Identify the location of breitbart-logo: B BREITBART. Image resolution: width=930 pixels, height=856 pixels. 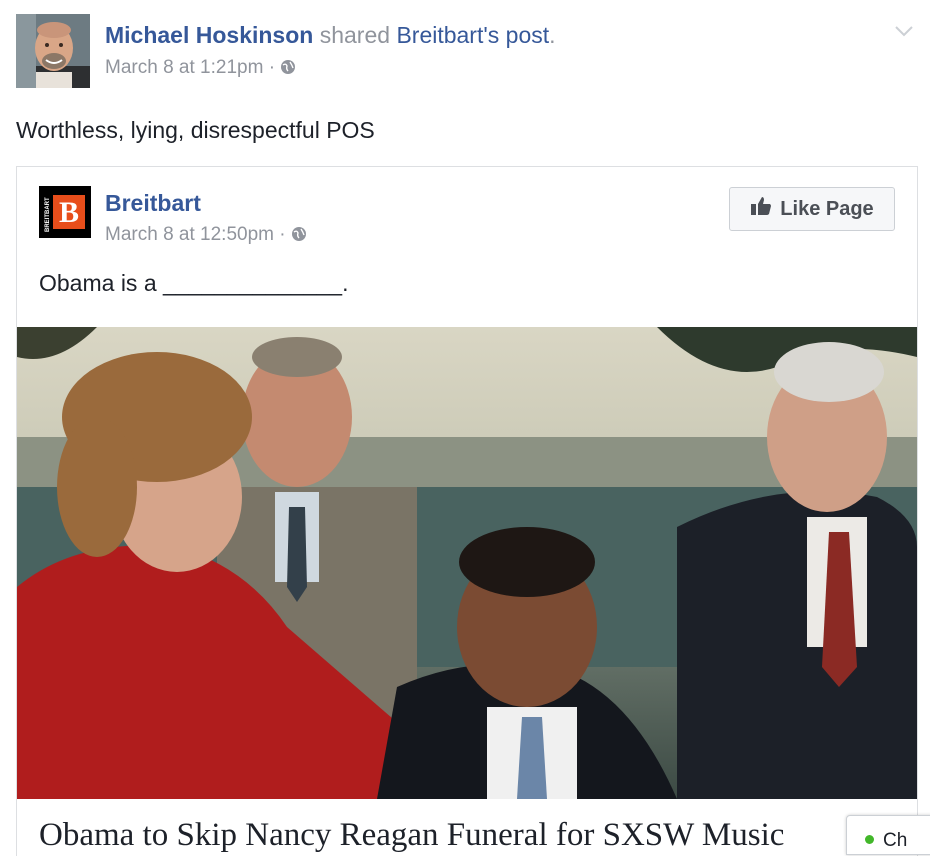
(65, 212).